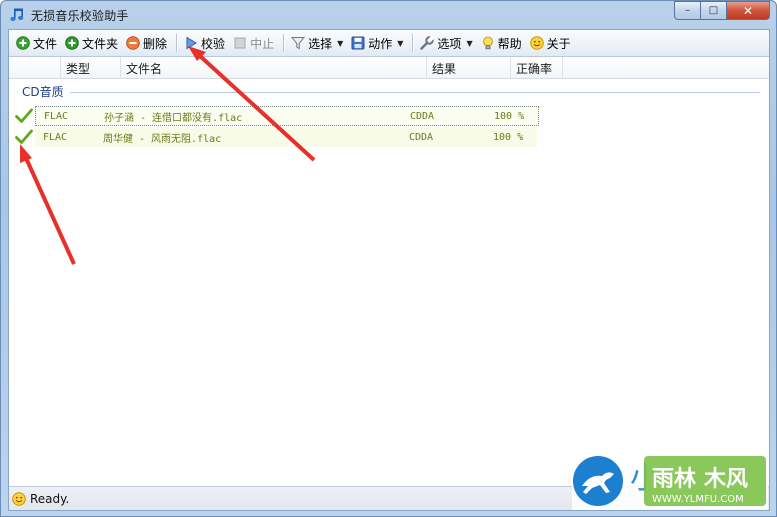  I want to click on minimize-icon: –, so click(687, 10).